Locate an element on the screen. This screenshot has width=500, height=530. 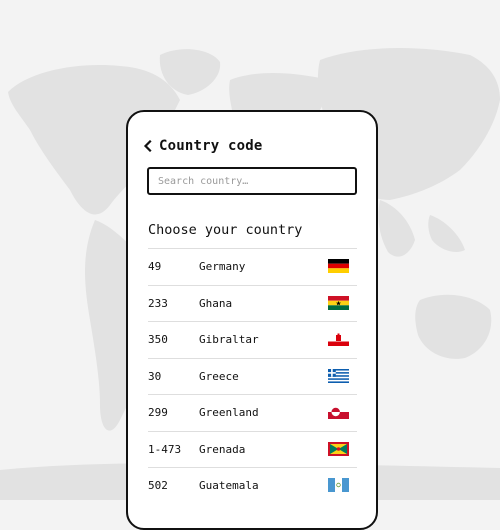
list-item-ghana: 233 Ghana is located at coordinates (252, 303).